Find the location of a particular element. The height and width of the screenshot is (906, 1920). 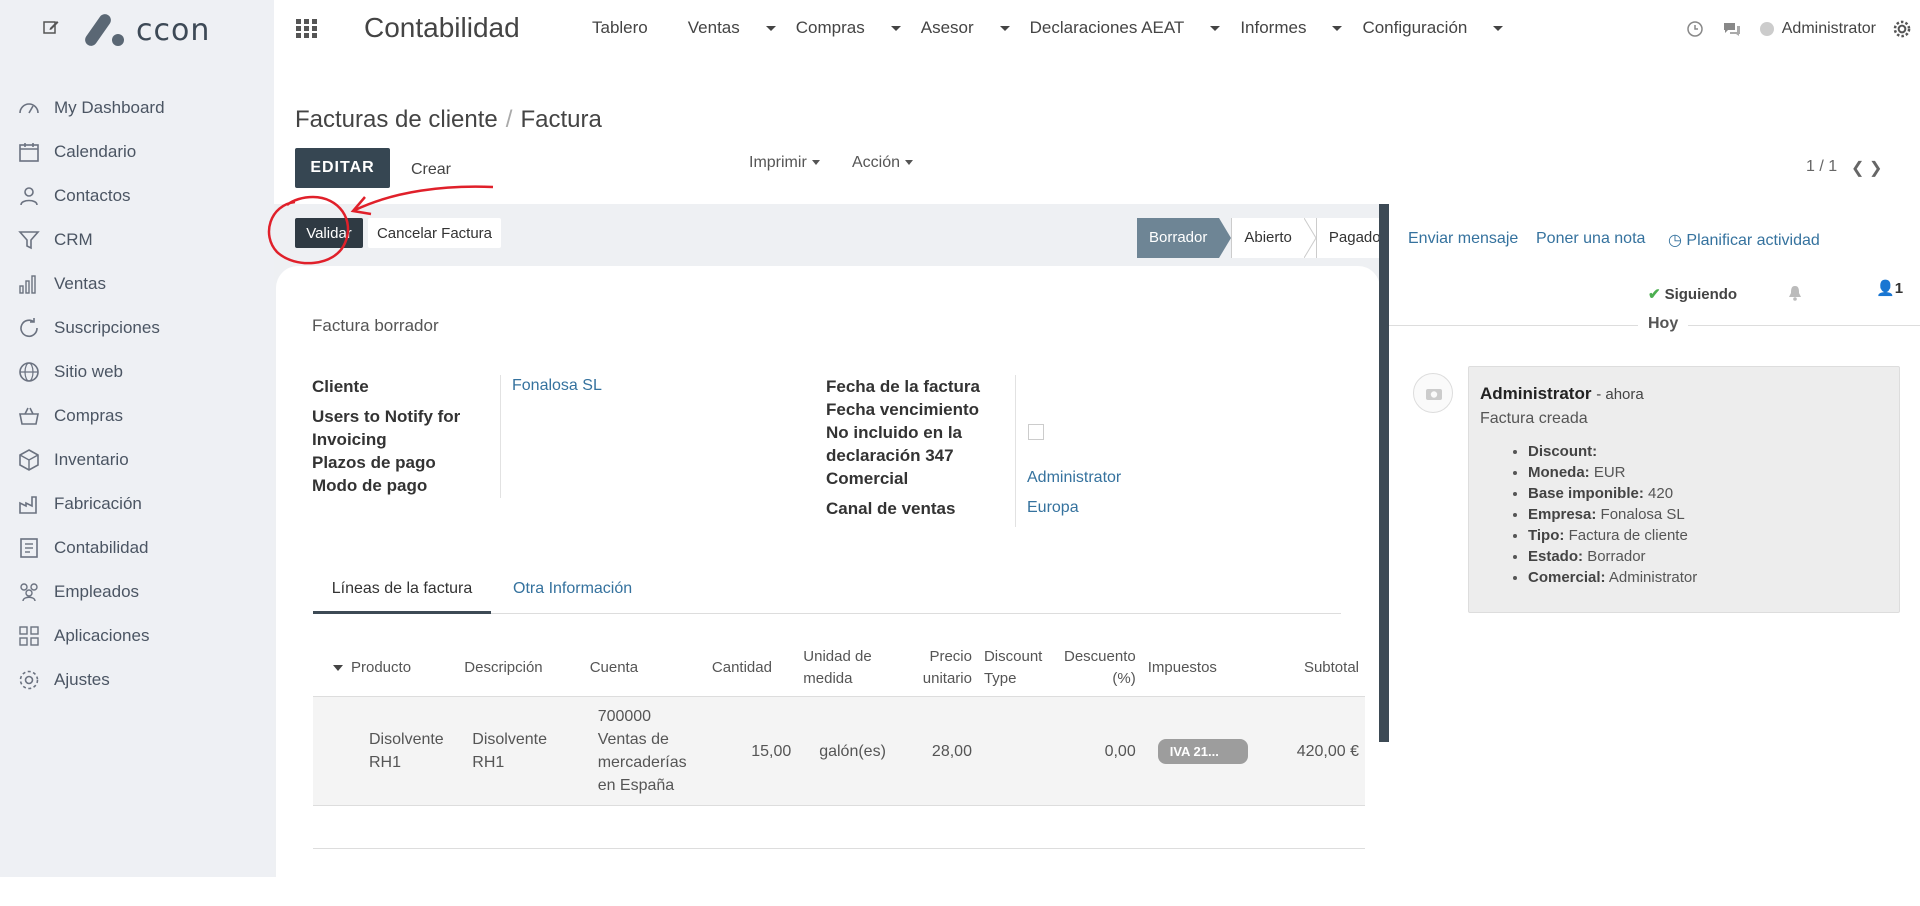

stage-abierto: Abierto is located at coordinates (1267, 238).